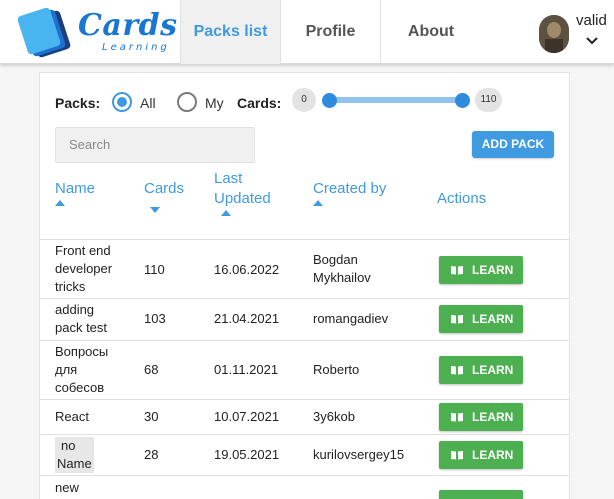 Image resolution: width=614 pixels, height=499 pixels. What do you see at coordinates (336, 369) in the screenshot?
I see `pack-created-by: Roberto` at bounding box center [336, 369].